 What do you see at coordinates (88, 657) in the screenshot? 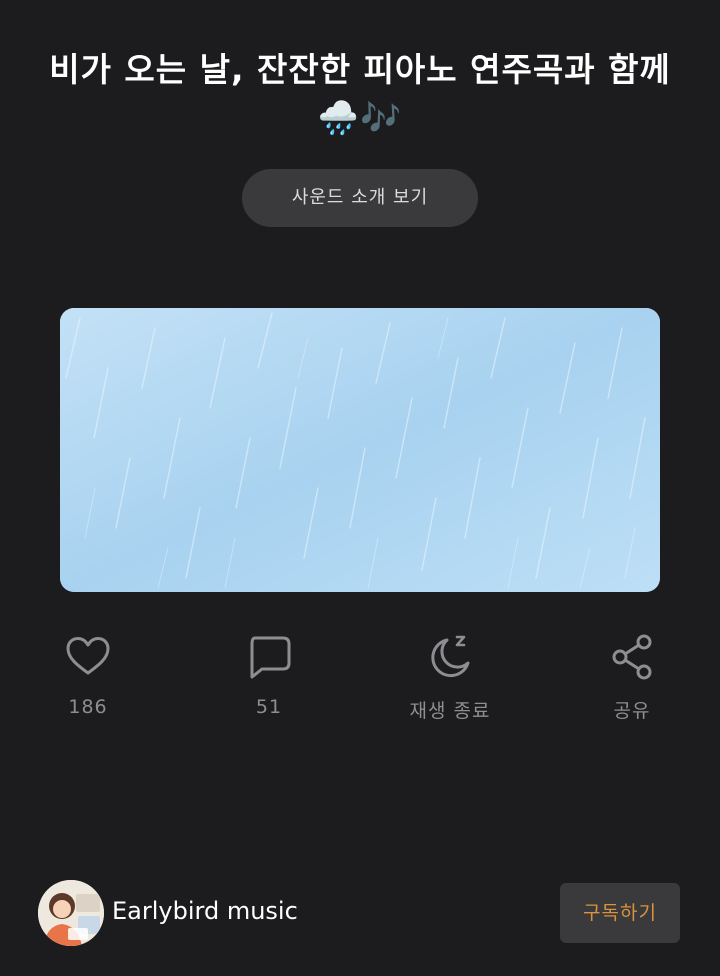
I see `heart-icon` at bounding box center [88, 657].